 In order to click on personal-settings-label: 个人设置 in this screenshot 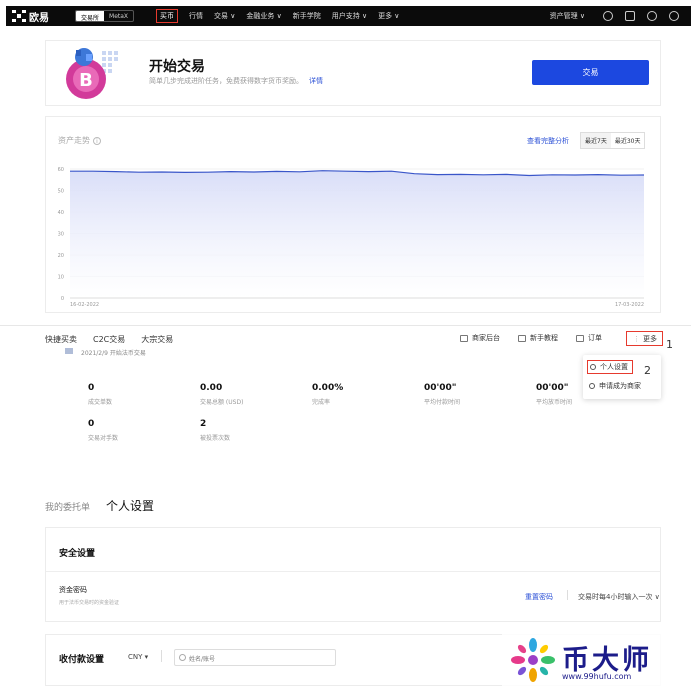, I will do `click(614, 367)`.